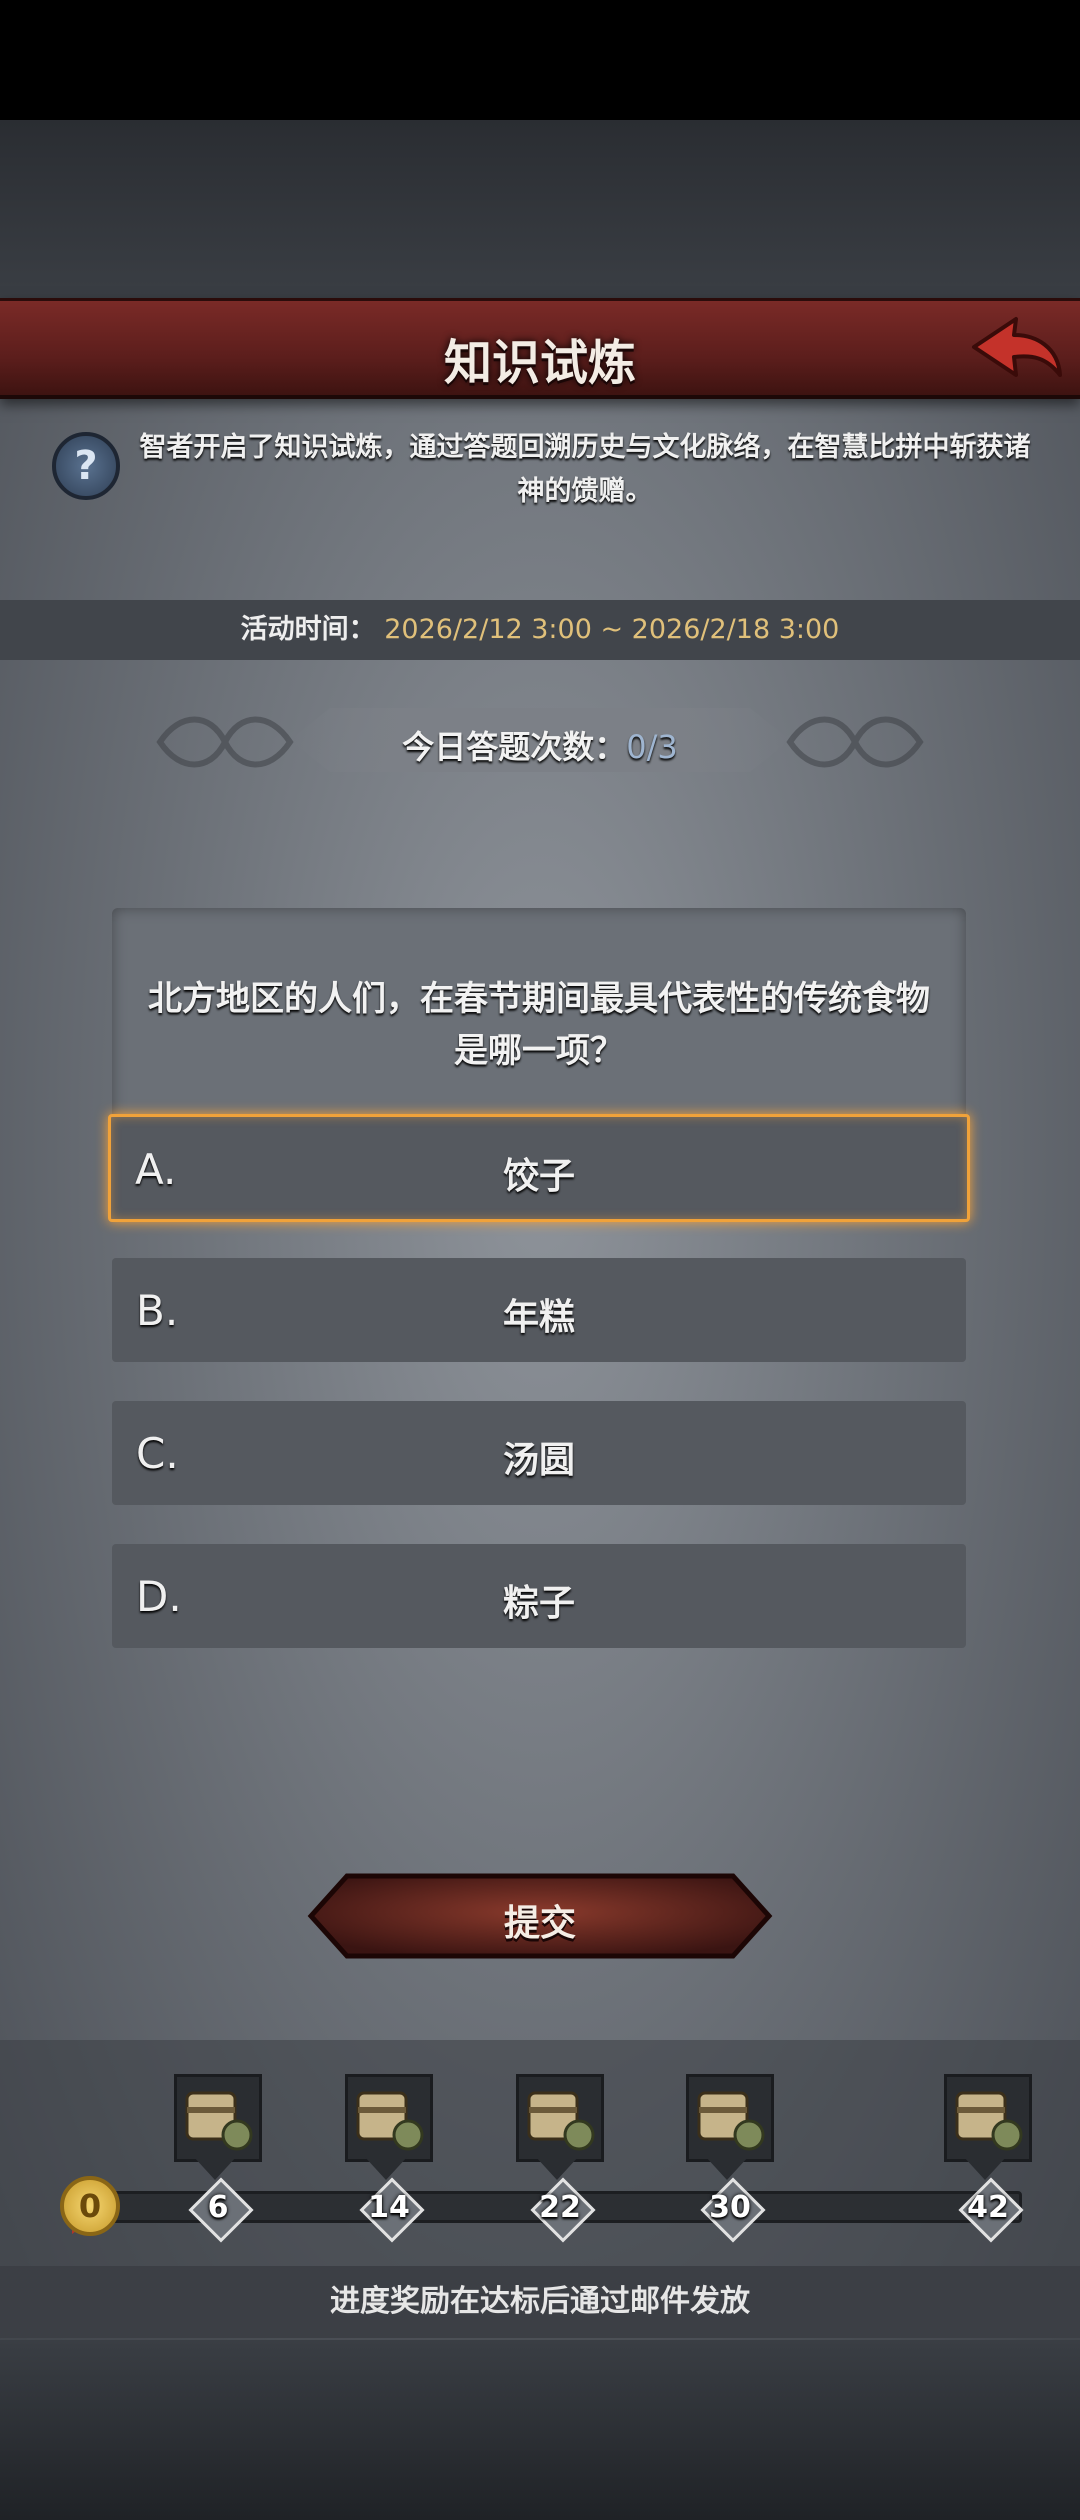 The image size is (1080, 2520). I want to click on submit-button: 提交, so click(540, 1916).